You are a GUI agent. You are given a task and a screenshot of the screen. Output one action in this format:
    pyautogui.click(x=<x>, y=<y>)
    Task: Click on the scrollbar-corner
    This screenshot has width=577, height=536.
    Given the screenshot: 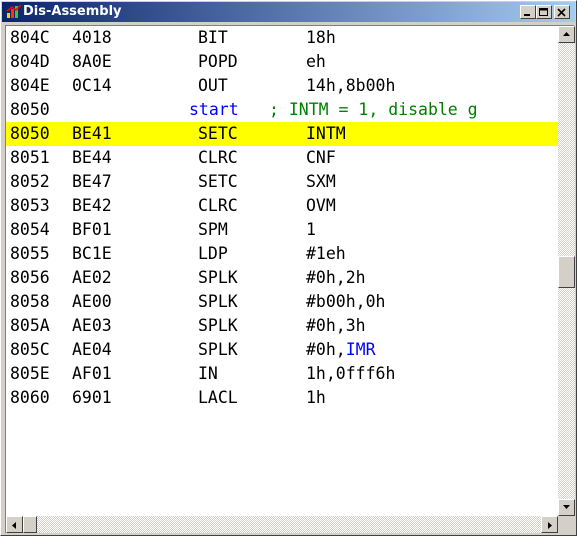 What is the action you would take?
    pyautogui.click(x=566, y=524)
    